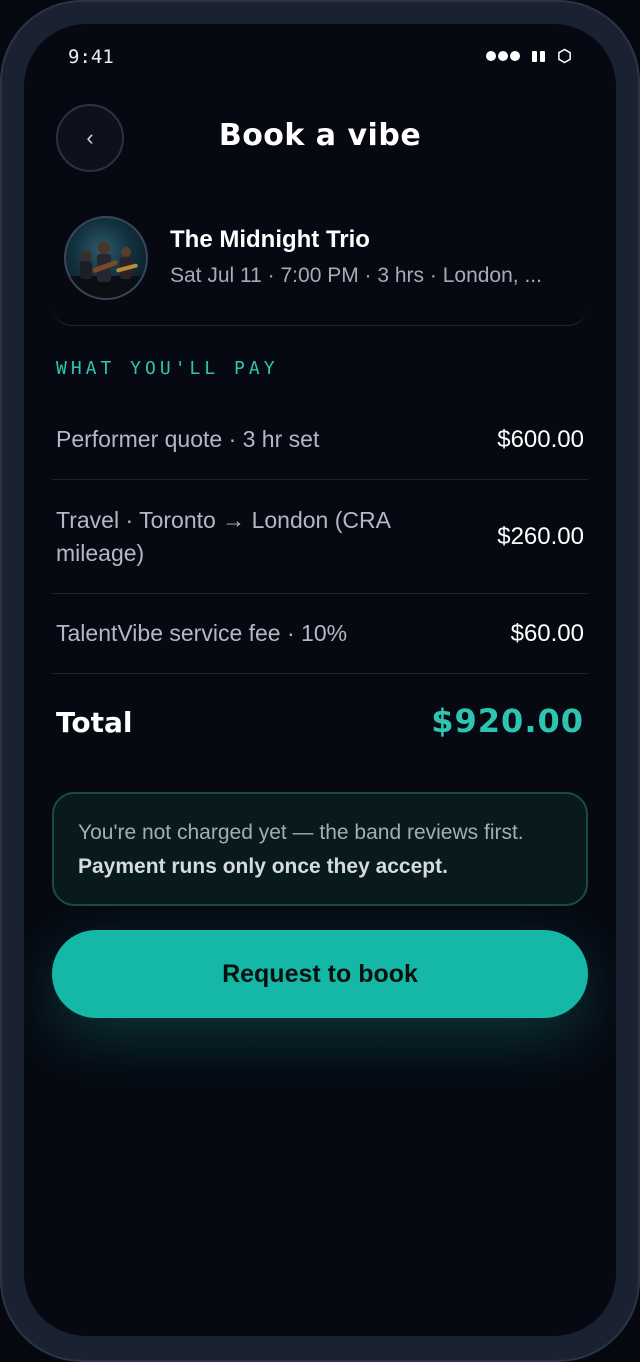  Describe the element at coordinates (529, 56) in the screenshot. I see `status-icons` at that location.